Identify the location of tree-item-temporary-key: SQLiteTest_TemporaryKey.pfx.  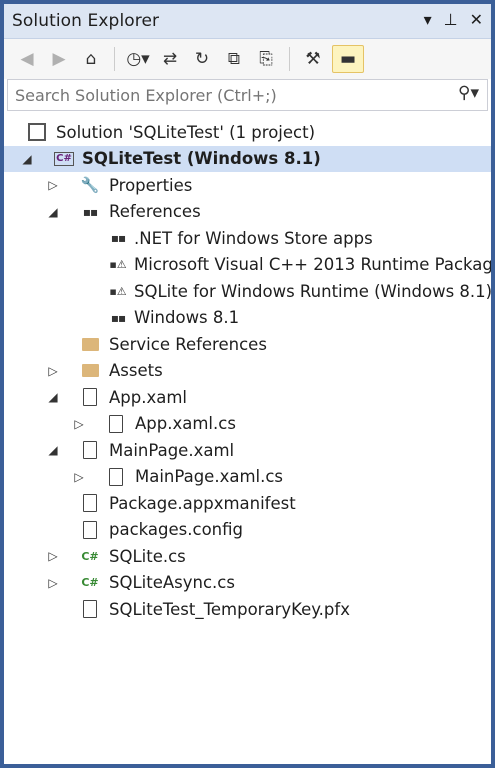
(247, 609).